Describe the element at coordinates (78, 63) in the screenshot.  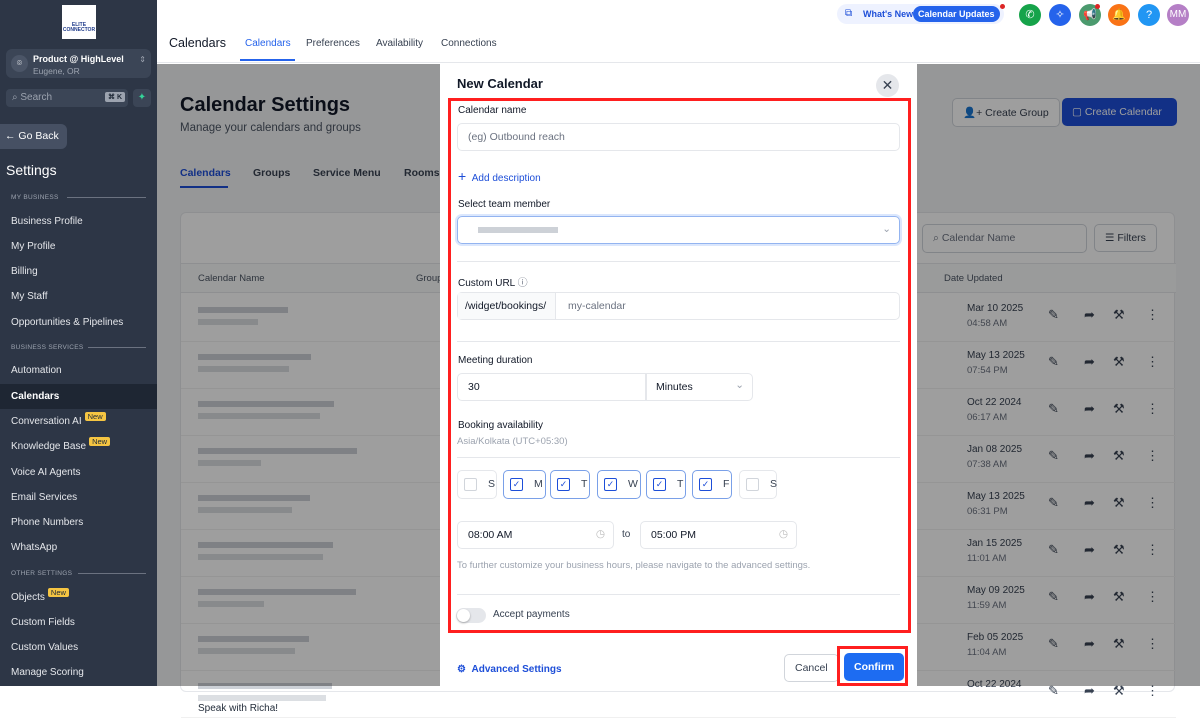
I see `account-switcher: ⌾ Product @ HighLevel Eugene, OR ⇕` at that location.